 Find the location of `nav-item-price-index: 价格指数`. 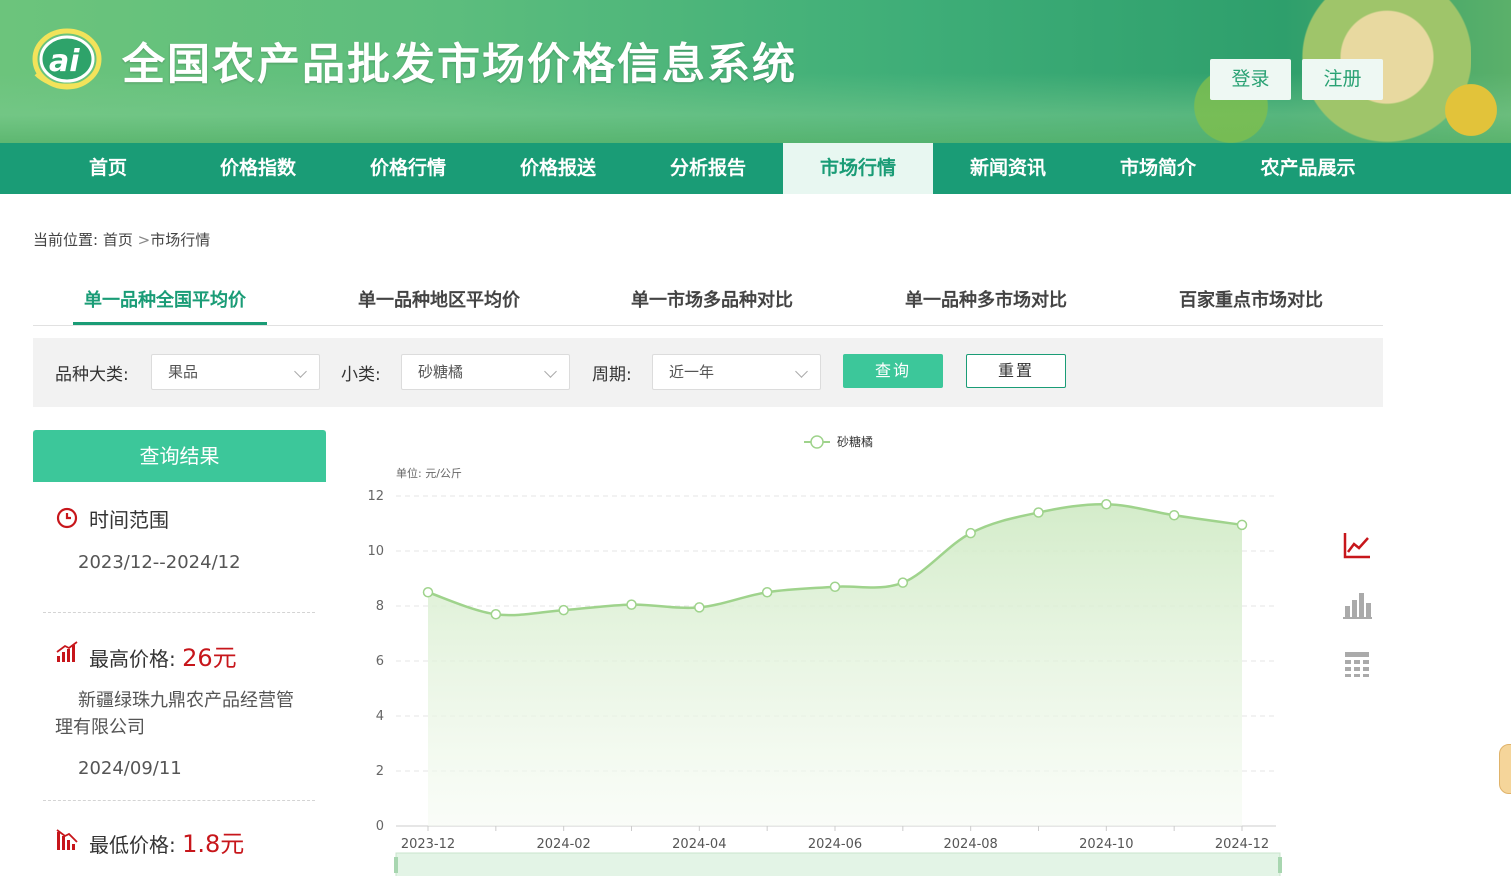

nav-item-price-index: 价格指数 is located at coordinates (258, 168).